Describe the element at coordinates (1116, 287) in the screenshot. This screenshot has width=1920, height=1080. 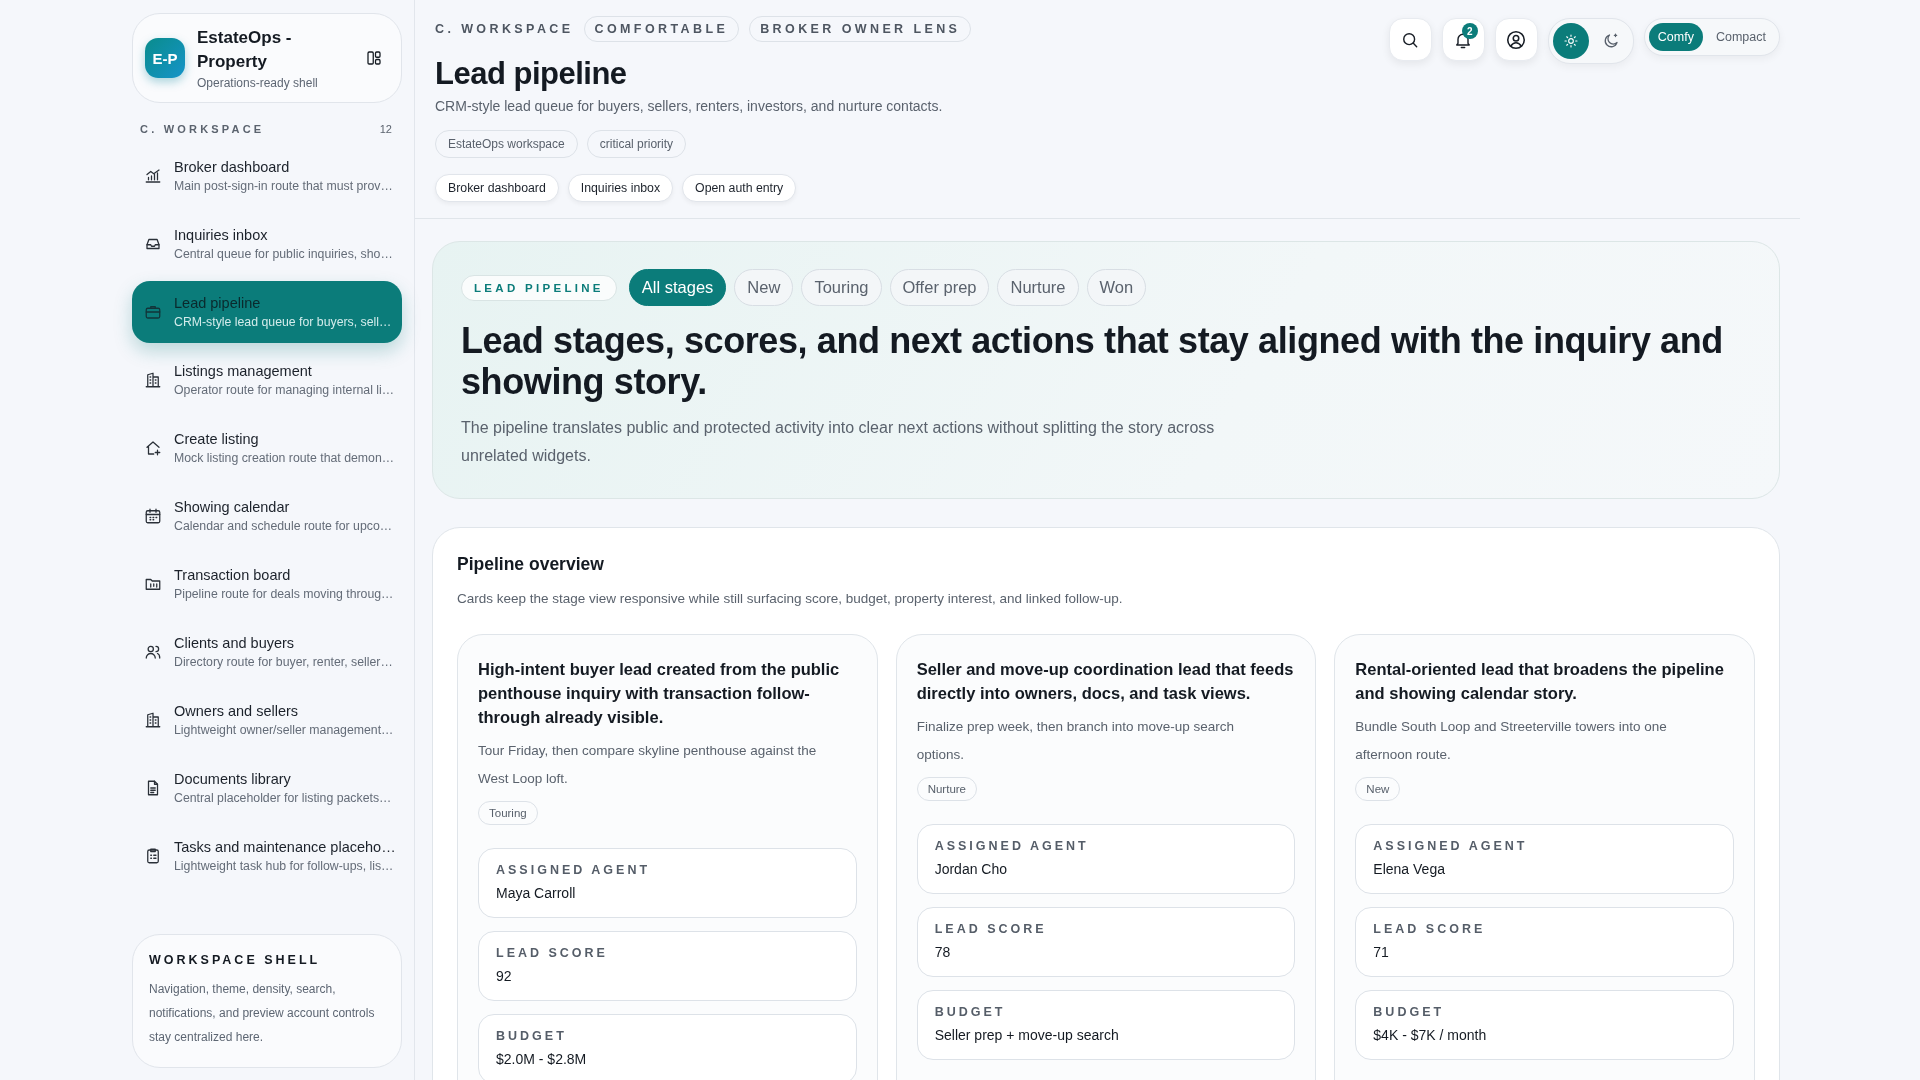
I see `stage-filter: Won` at that location.